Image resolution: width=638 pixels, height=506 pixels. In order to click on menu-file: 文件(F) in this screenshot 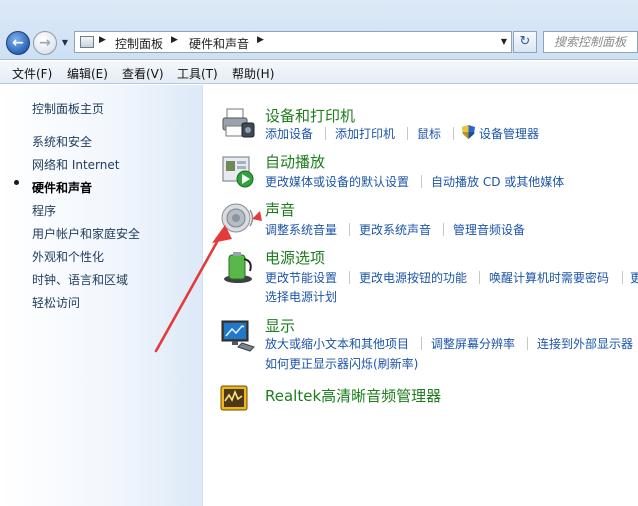, I will do `click(32, 73)`.